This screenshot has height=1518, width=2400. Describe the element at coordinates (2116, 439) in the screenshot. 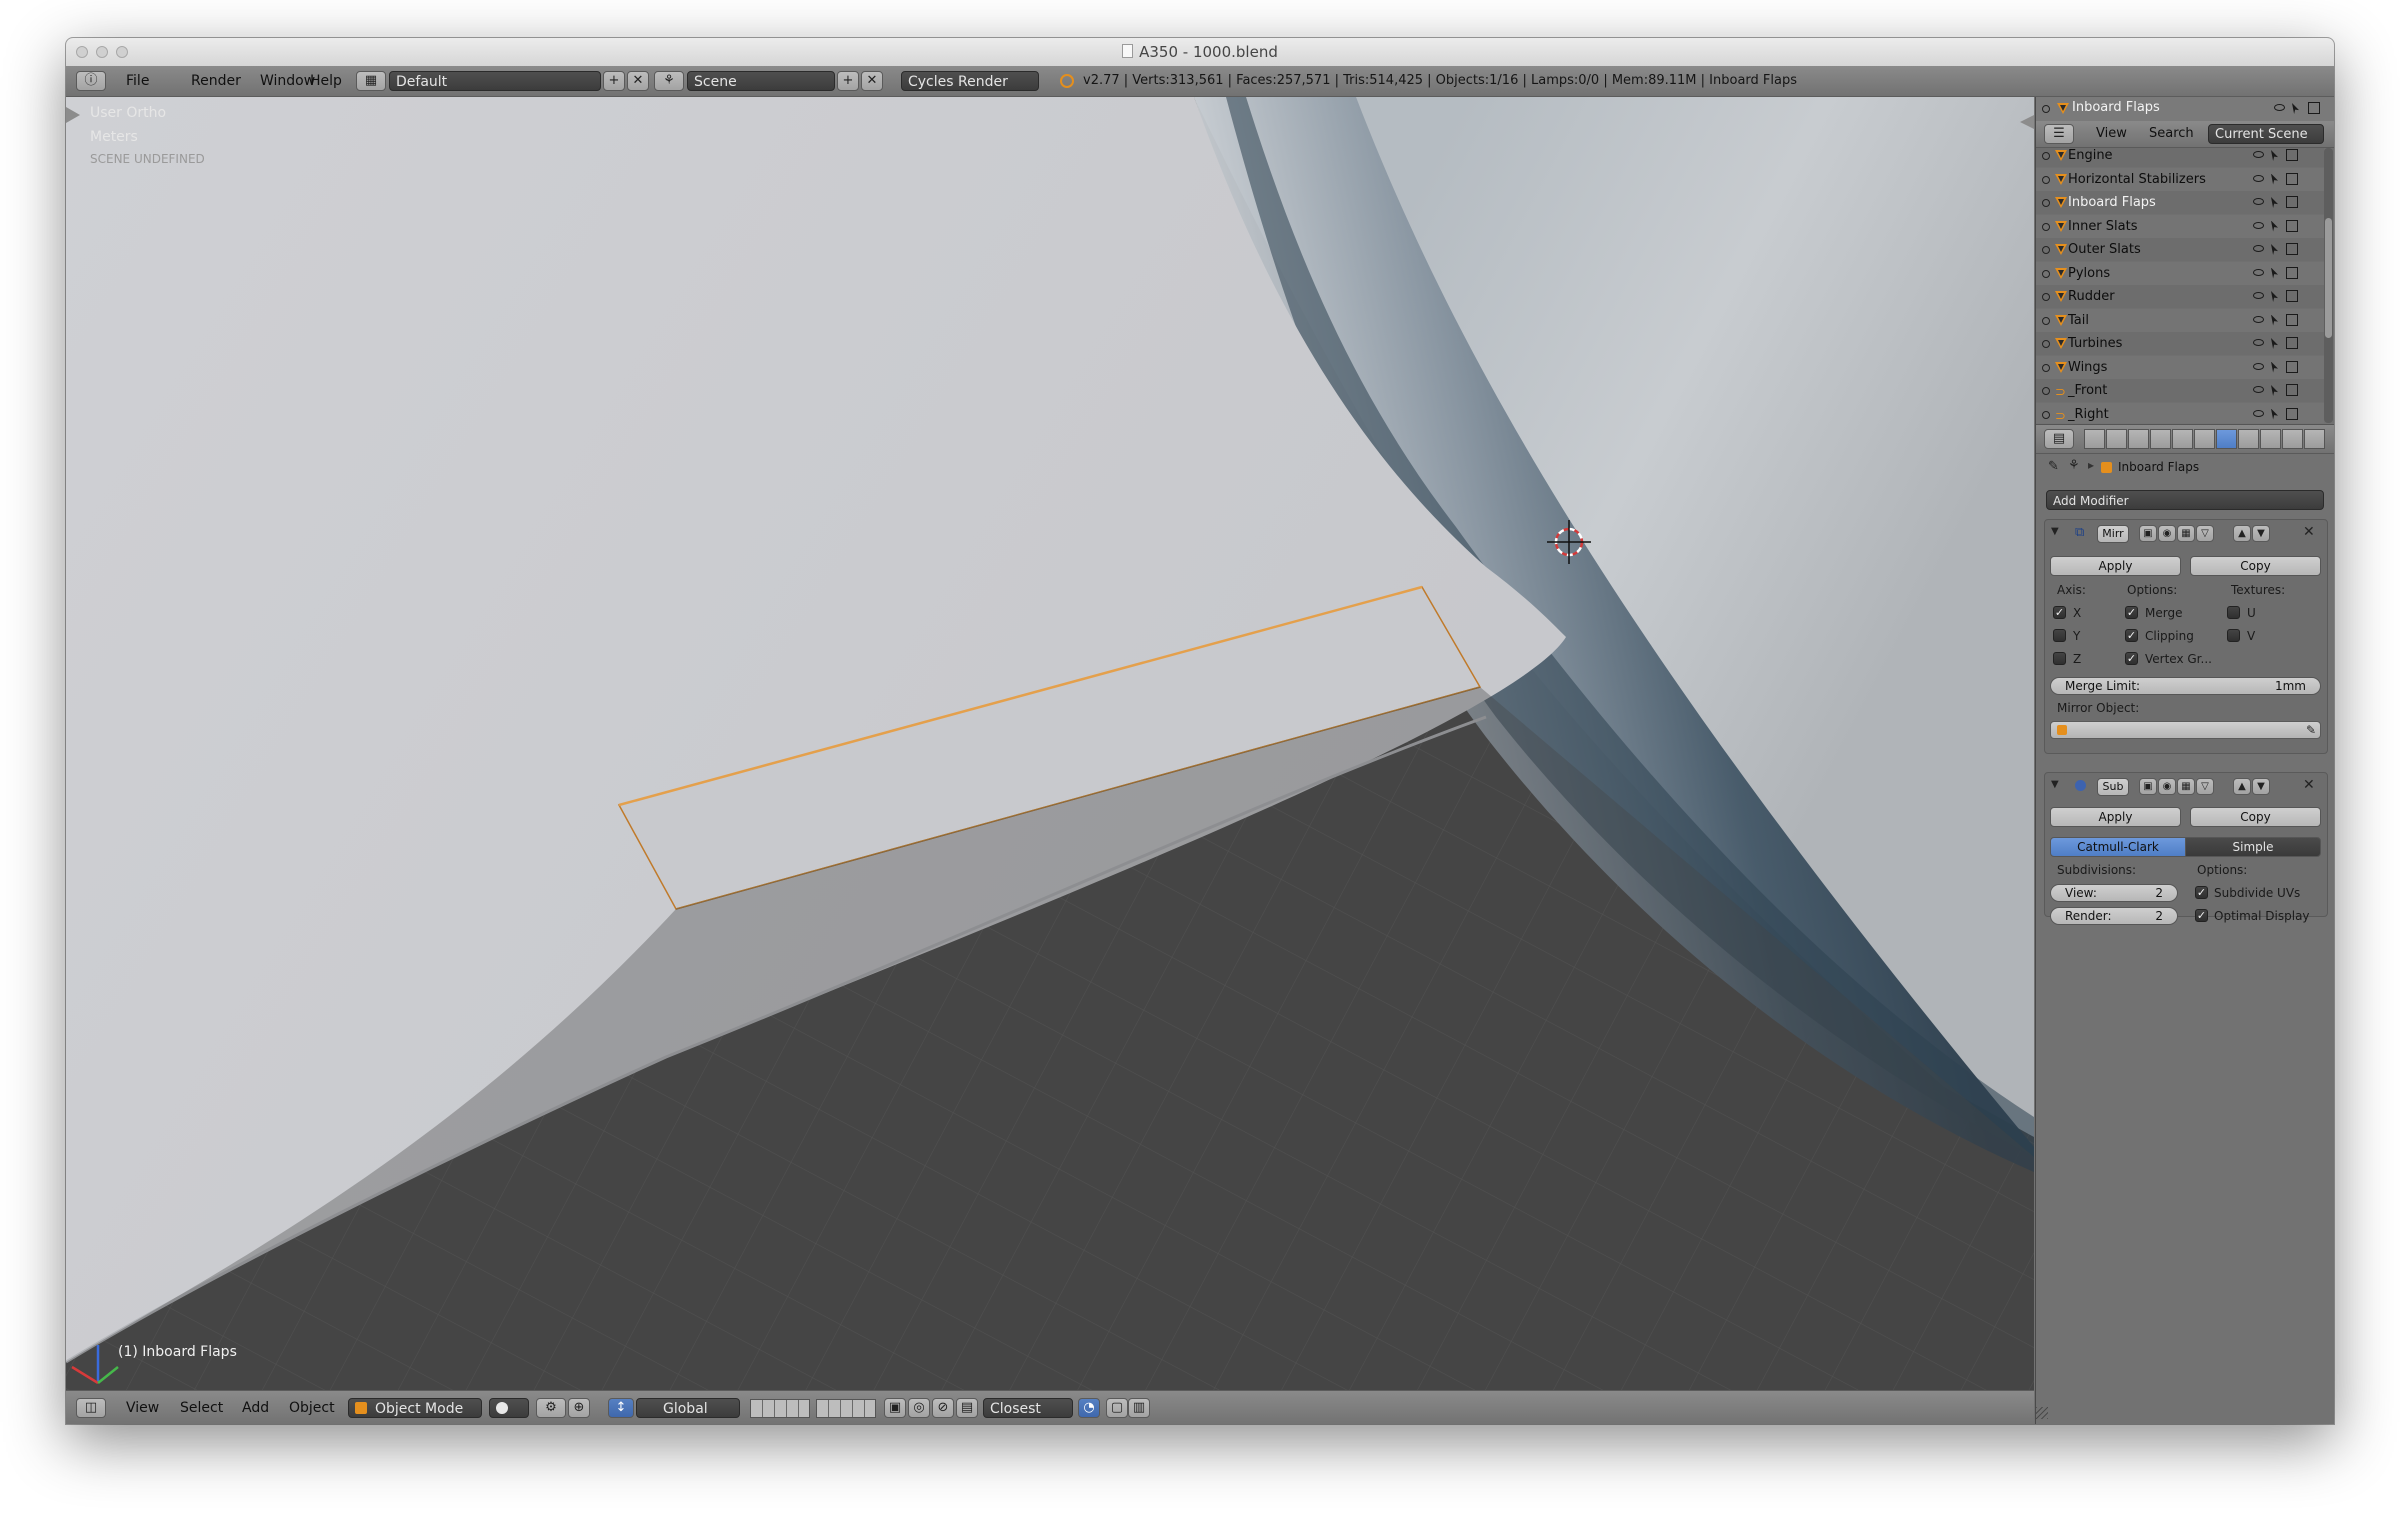

I see `layers-tab-icon` at that location.